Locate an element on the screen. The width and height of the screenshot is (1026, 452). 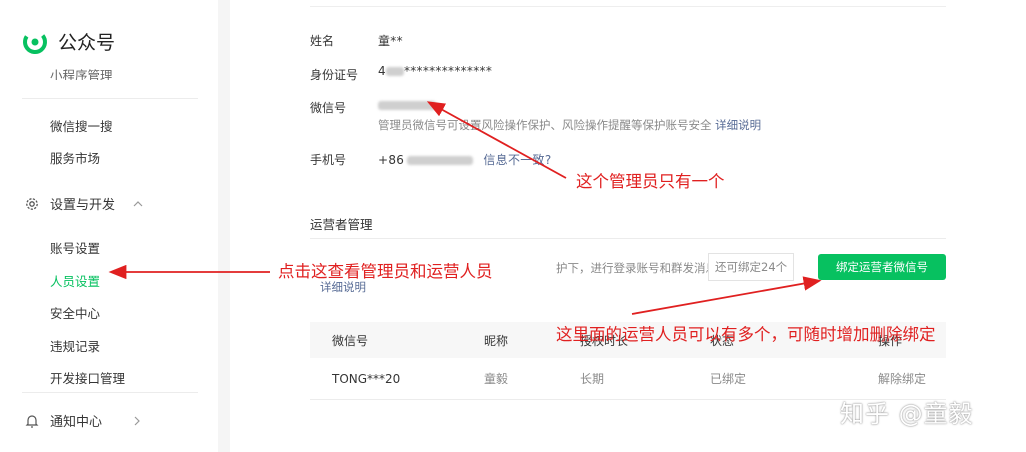
name-value: 童** is located at coordinates (390, 41).